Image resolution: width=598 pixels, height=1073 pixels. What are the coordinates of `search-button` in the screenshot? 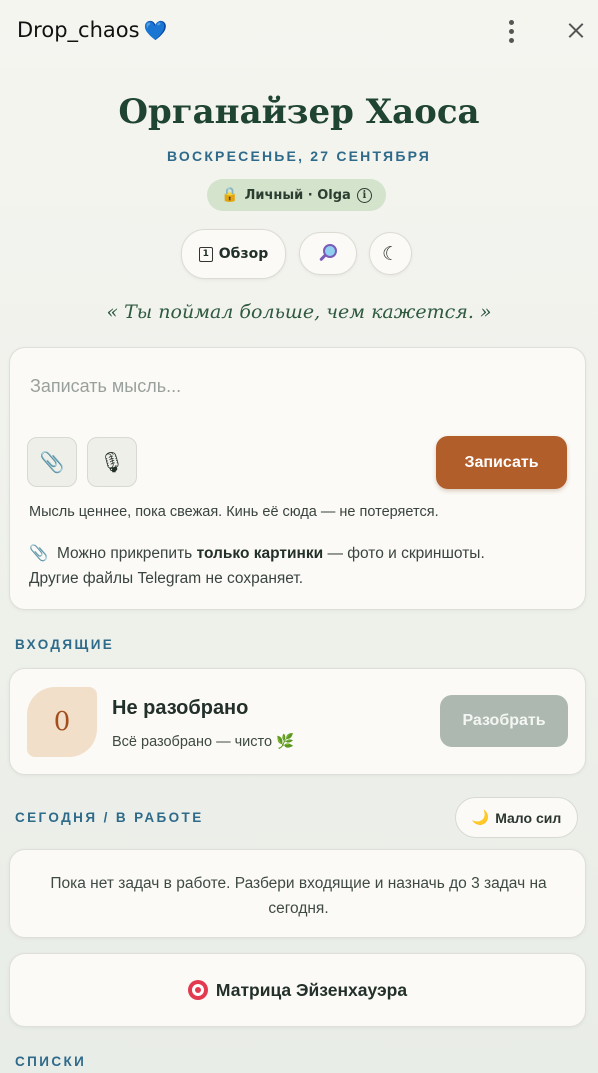 It's located at (328, 253).